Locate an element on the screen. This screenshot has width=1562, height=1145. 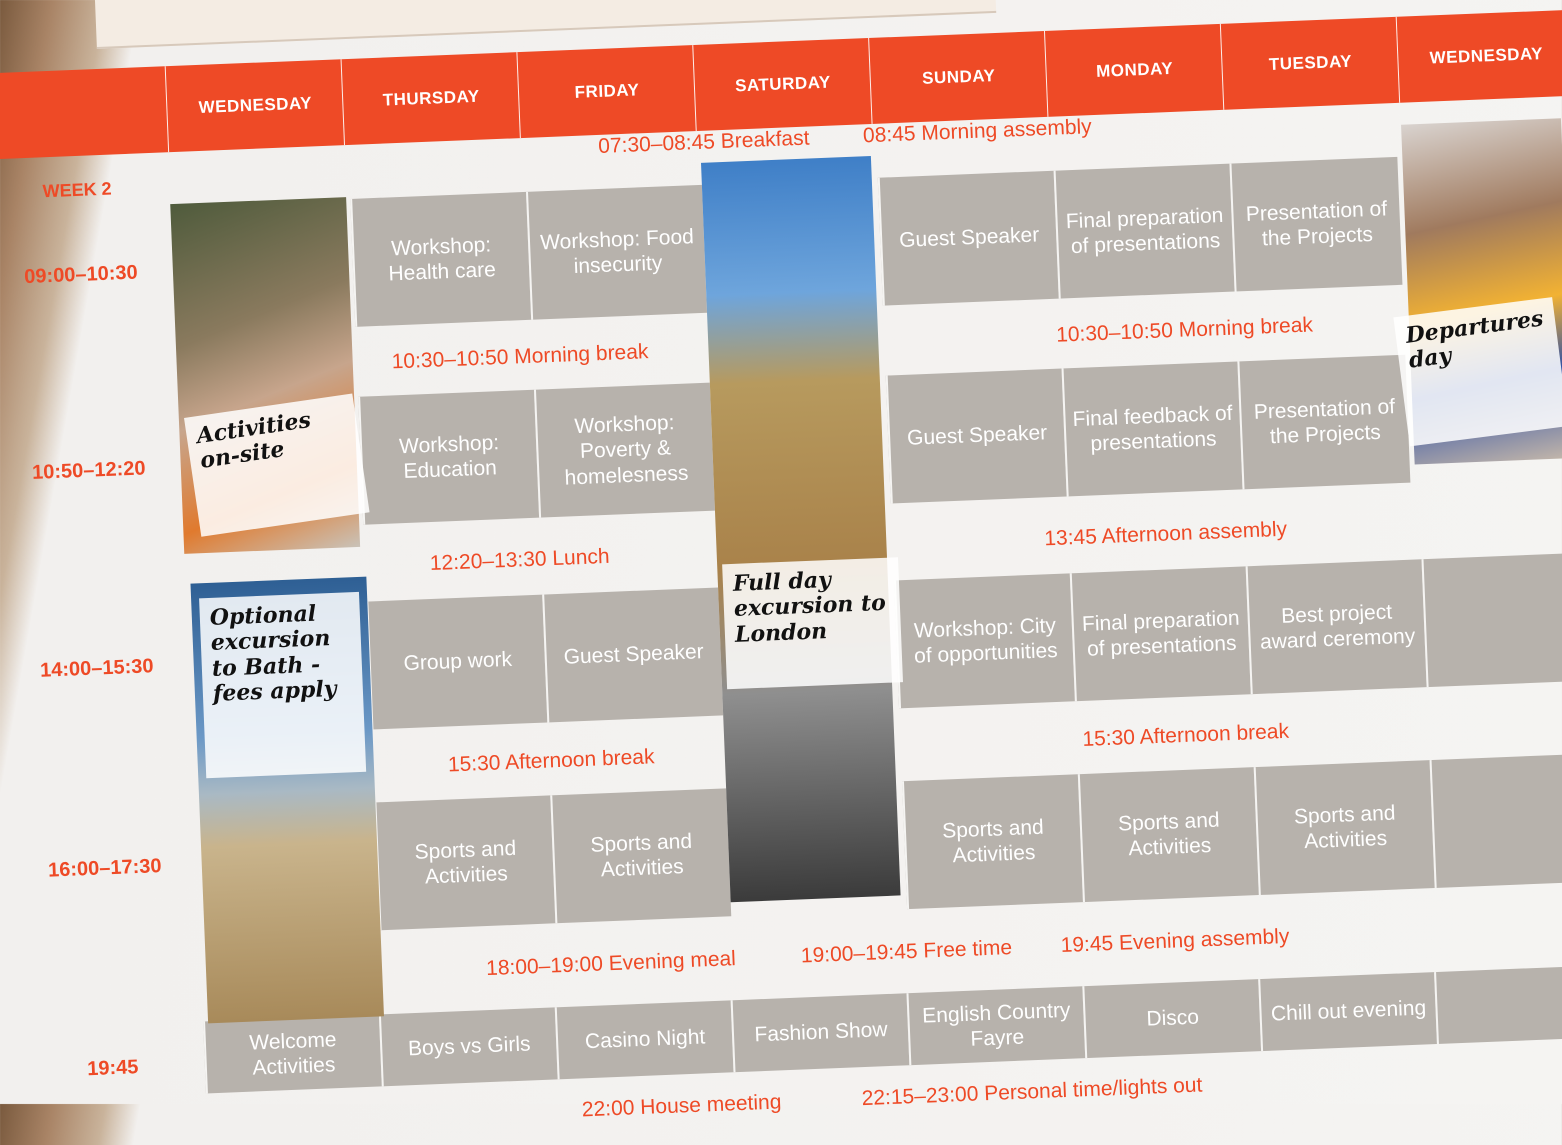
evening-tuesday: Chill out evening is located at coordinates (1347, 1012).